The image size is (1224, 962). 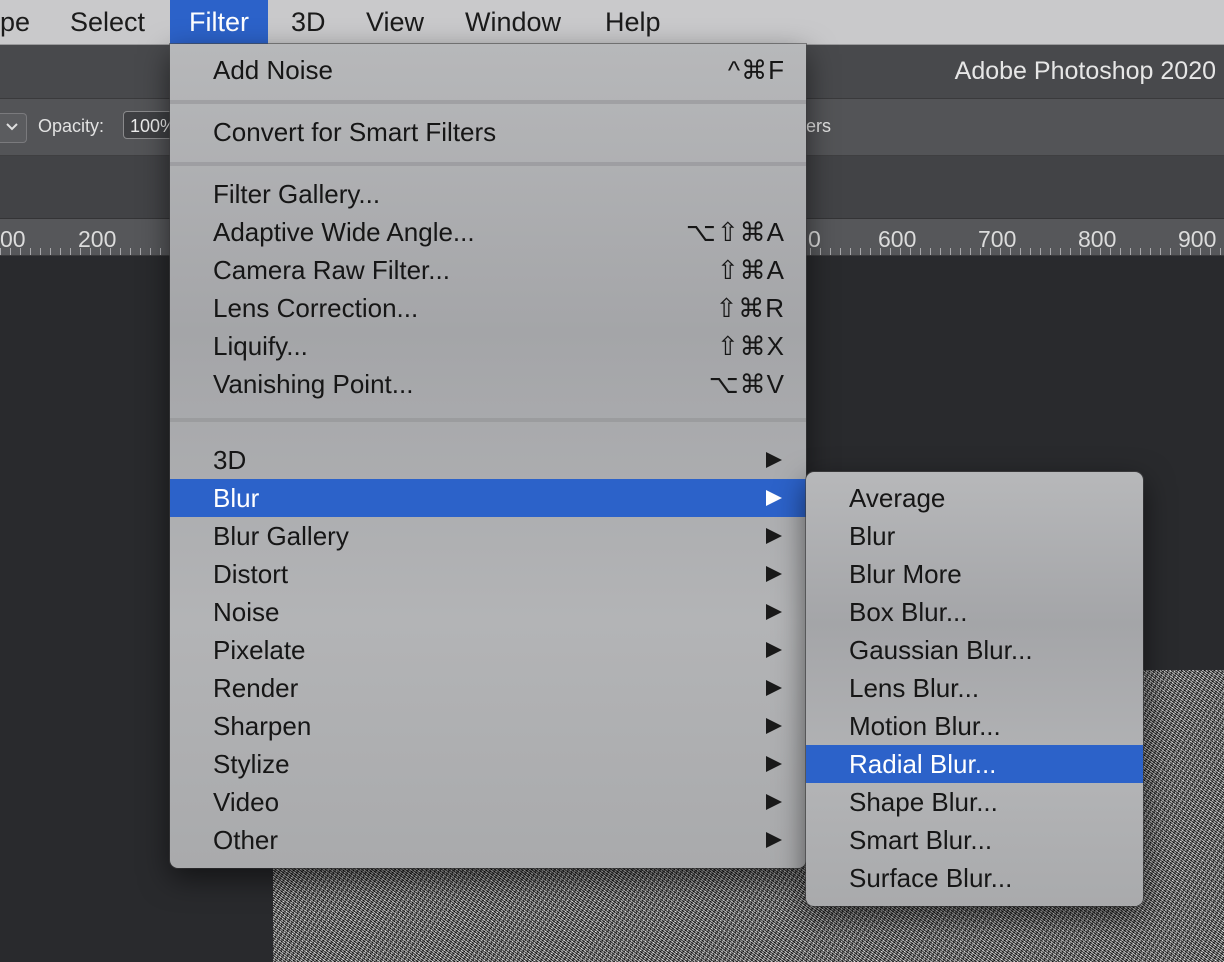 I want to click on menu-item-label: Stylize, so click(x=251, y=764).